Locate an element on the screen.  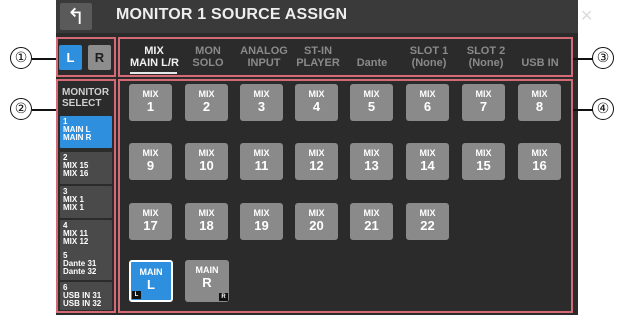
mix-number-label: 8 is located at coordinates (539, 106).